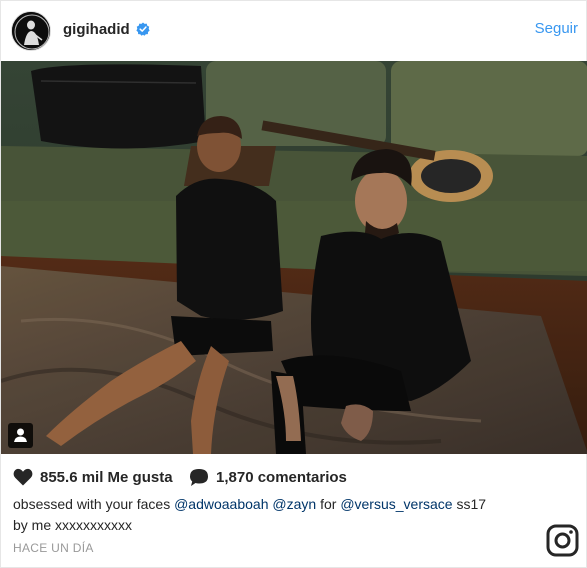 The image size is (587, 568). What do you see at coordinates (73, 525) in the screenshot?
I see `caption-text: by me xxxxxxxxxxx` at bounding box center [73, 525].